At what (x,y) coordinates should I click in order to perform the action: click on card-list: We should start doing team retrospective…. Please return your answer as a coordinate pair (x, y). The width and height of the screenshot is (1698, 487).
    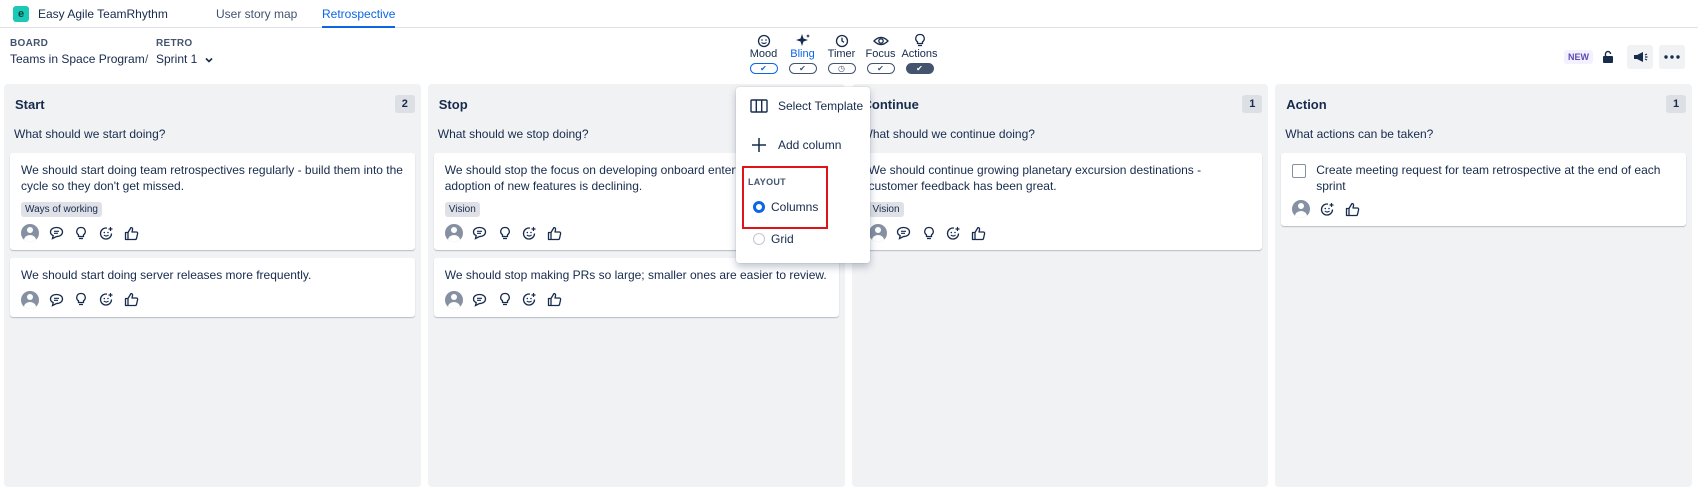
    Looking at the image, I should click on (212, 235).